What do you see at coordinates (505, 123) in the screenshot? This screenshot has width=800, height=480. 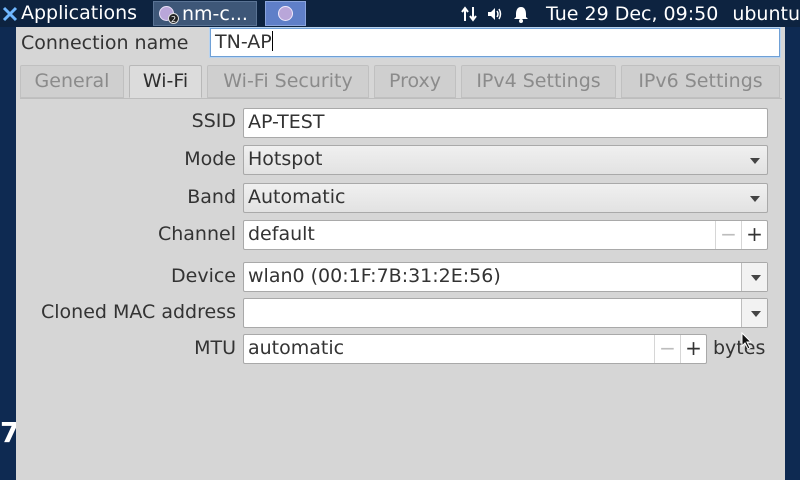 I see `ssid-input: AP-TEST` at bounding box center [505, 123].